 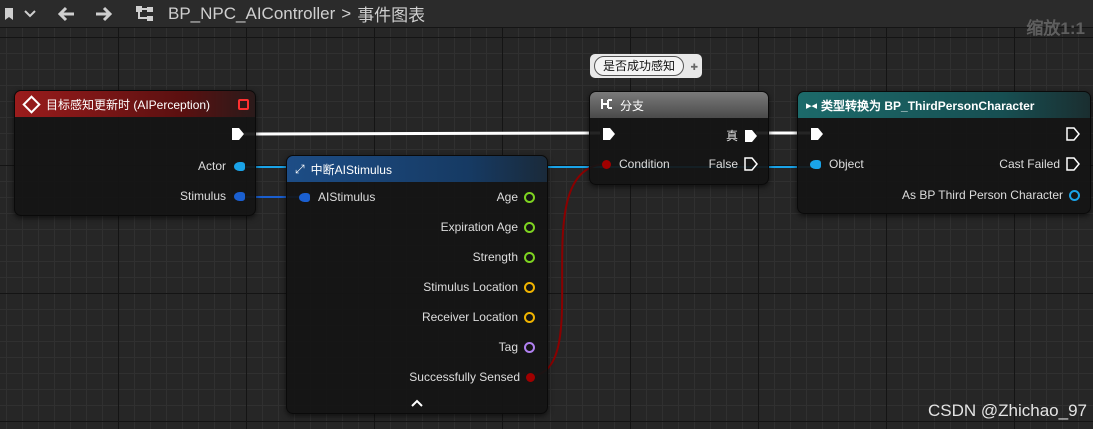 I want to click on actor-pin-row: Actor, so click(x=221, y=166).